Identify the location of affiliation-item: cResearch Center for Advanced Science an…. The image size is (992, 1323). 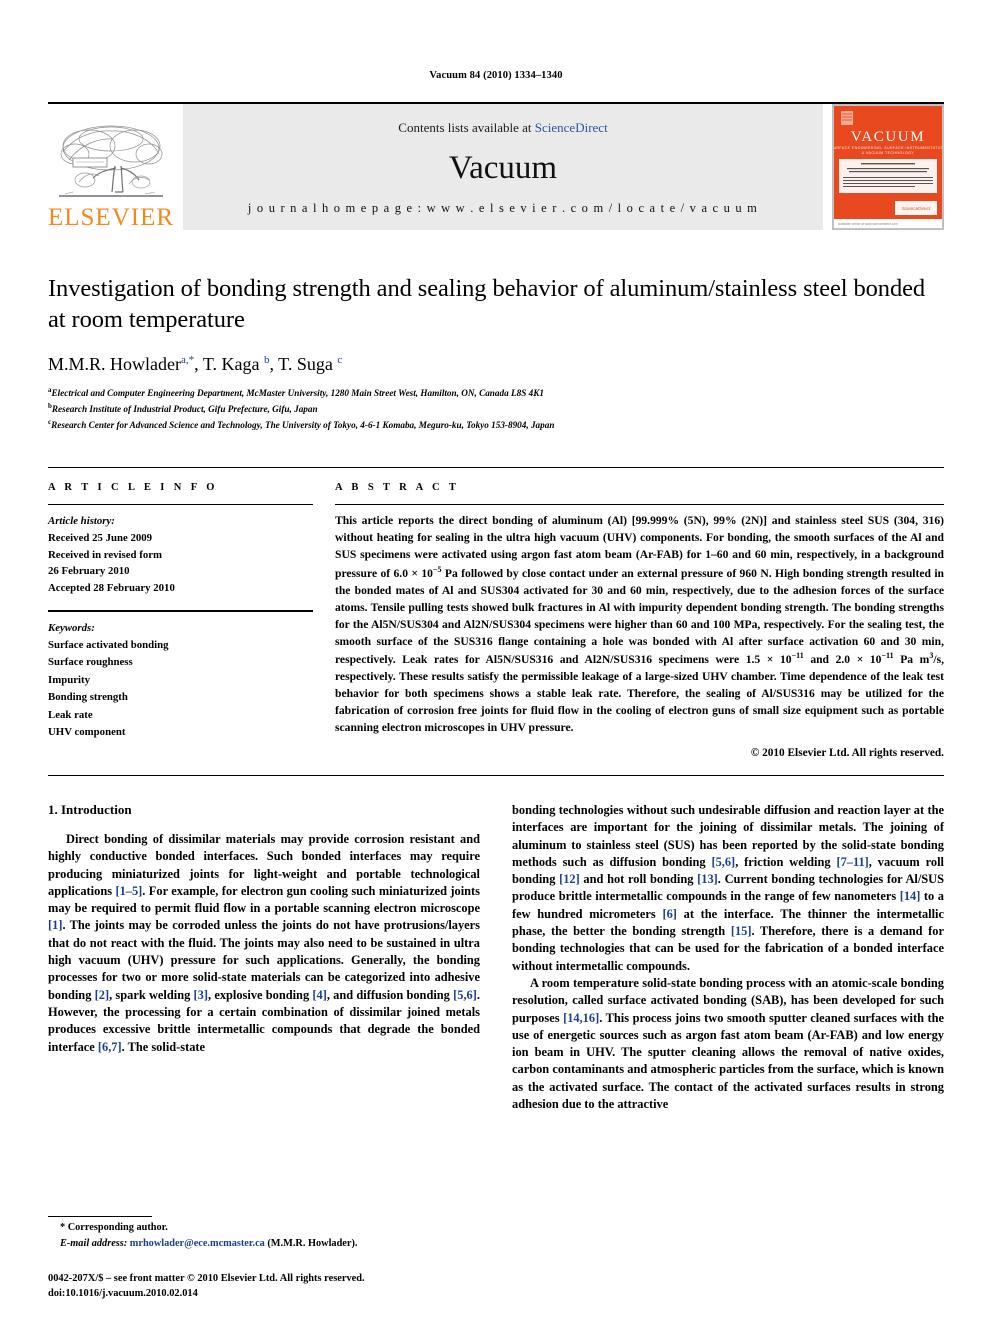
(496, 425).